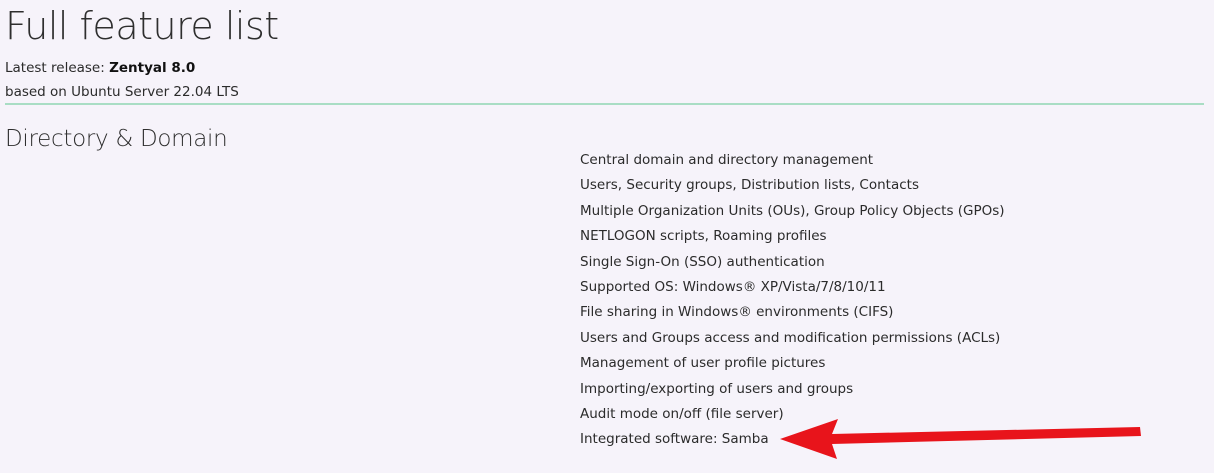 Image resolution: width=1214 pixels, height=473 pixels. What do you see at coordinates (55, 68) in the screenshot?
I see `release-label: Latest release:` at bounding box center [55, 68].